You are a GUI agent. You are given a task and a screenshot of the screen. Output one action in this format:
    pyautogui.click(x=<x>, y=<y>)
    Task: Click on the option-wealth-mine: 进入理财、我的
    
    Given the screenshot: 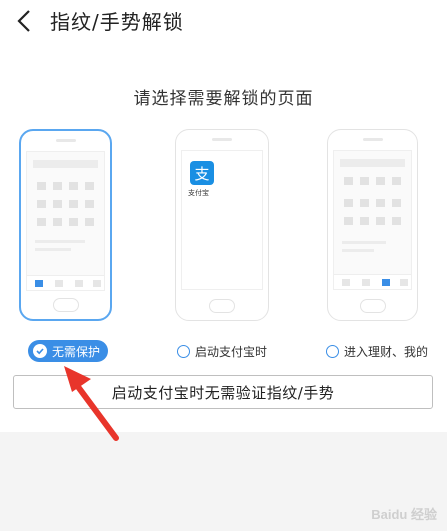 What is the action you would take?
    pyautogui.click(x=377, y=351)
    